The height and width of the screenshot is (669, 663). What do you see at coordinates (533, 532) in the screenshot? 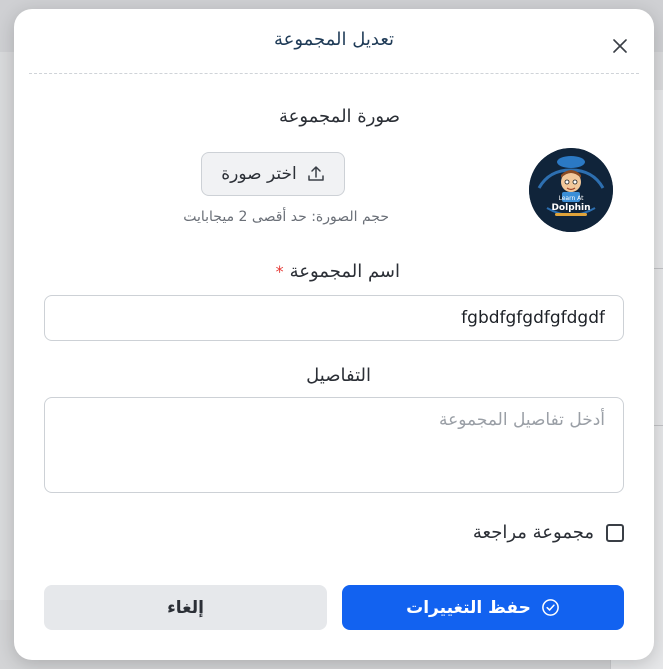
I see `review-group-label: مجموعة مراجعة` at bounding box center [533, 532].